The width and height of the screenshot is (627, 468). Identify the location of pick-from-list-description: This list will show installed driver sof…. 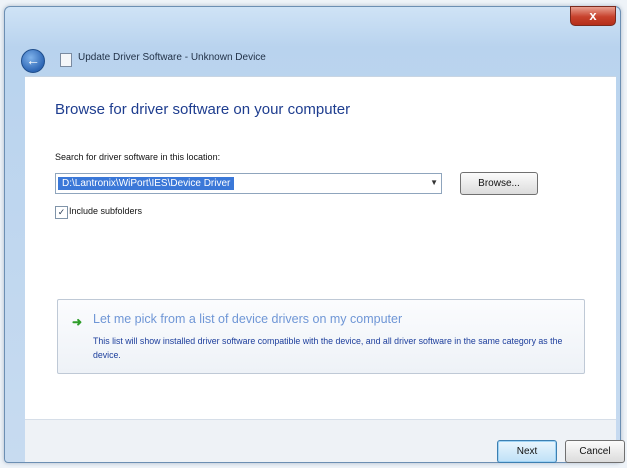
(328, 348).